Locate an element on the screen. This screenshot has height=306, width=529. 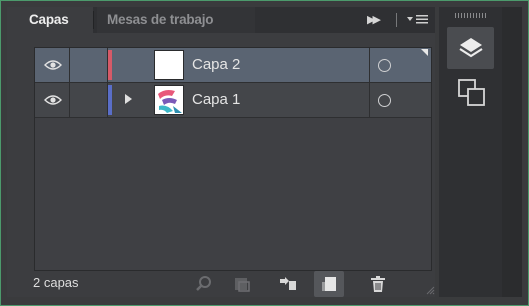
layers-panel-icon is located at coordinates (471, 48).